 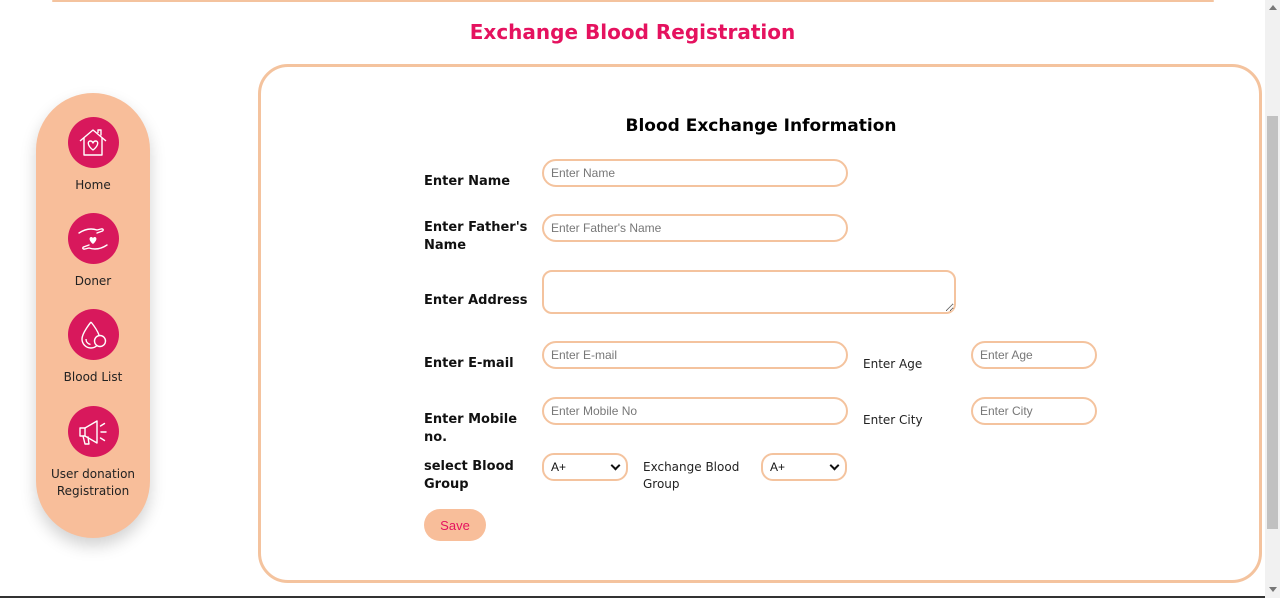 I want to click on sidebar-item-home: Home, so click(x=93, y=155).